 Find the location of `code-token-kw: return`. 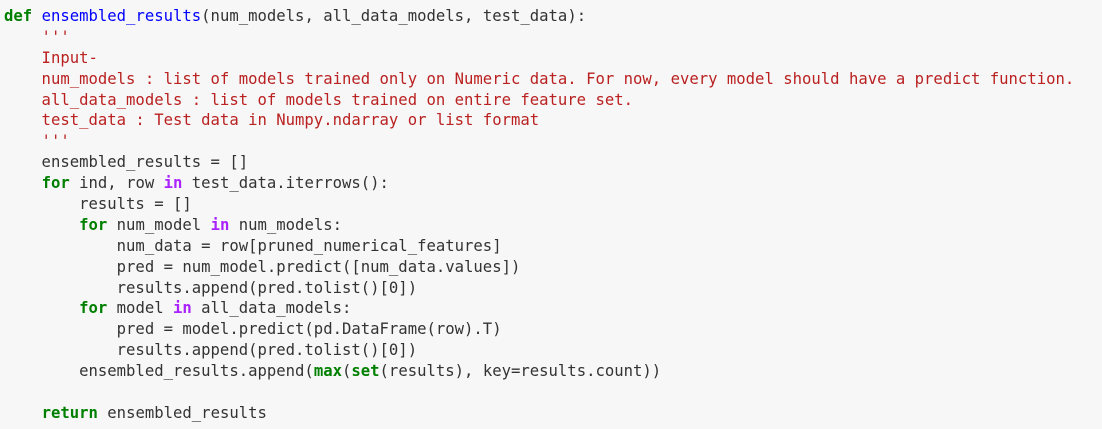

code-token-kw: return is located at coordinates (69, 412).